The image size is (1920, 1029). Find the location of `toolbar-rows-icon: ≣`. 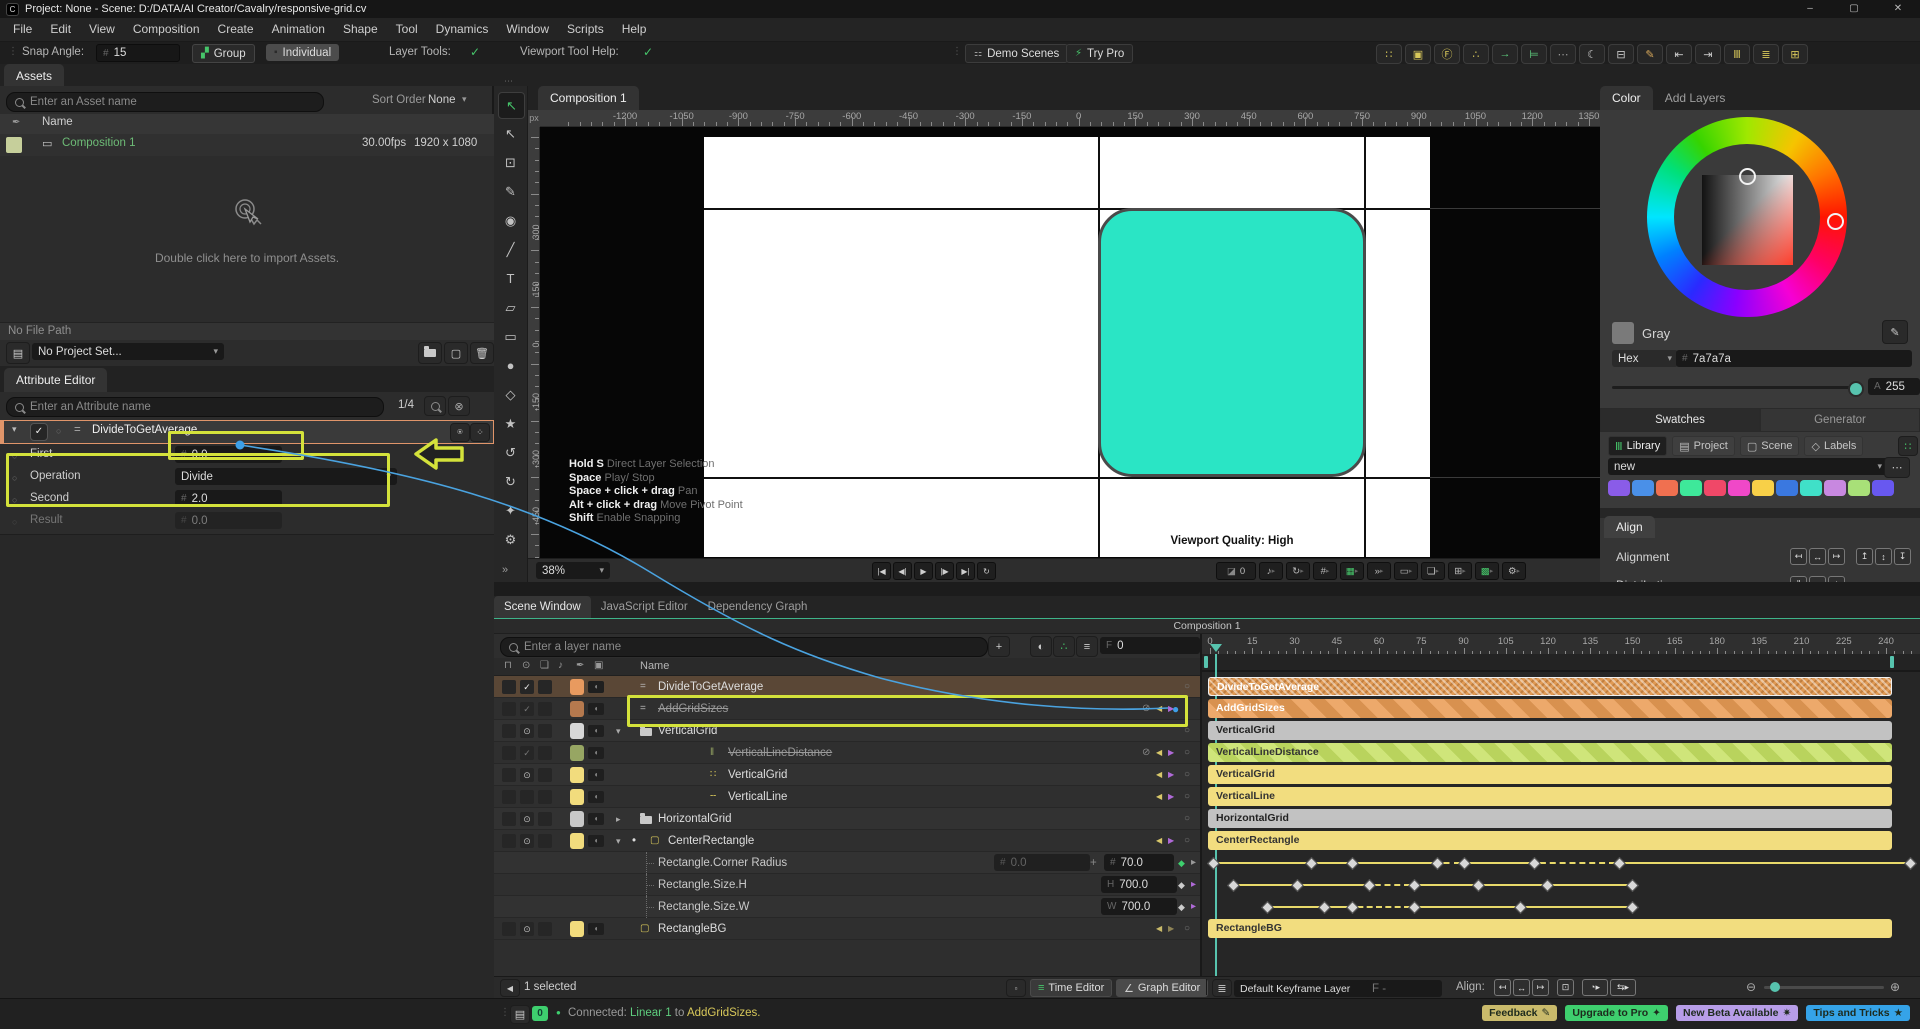

toolbar-rows-icon: ≣ is located at coordinates (1766, 54).